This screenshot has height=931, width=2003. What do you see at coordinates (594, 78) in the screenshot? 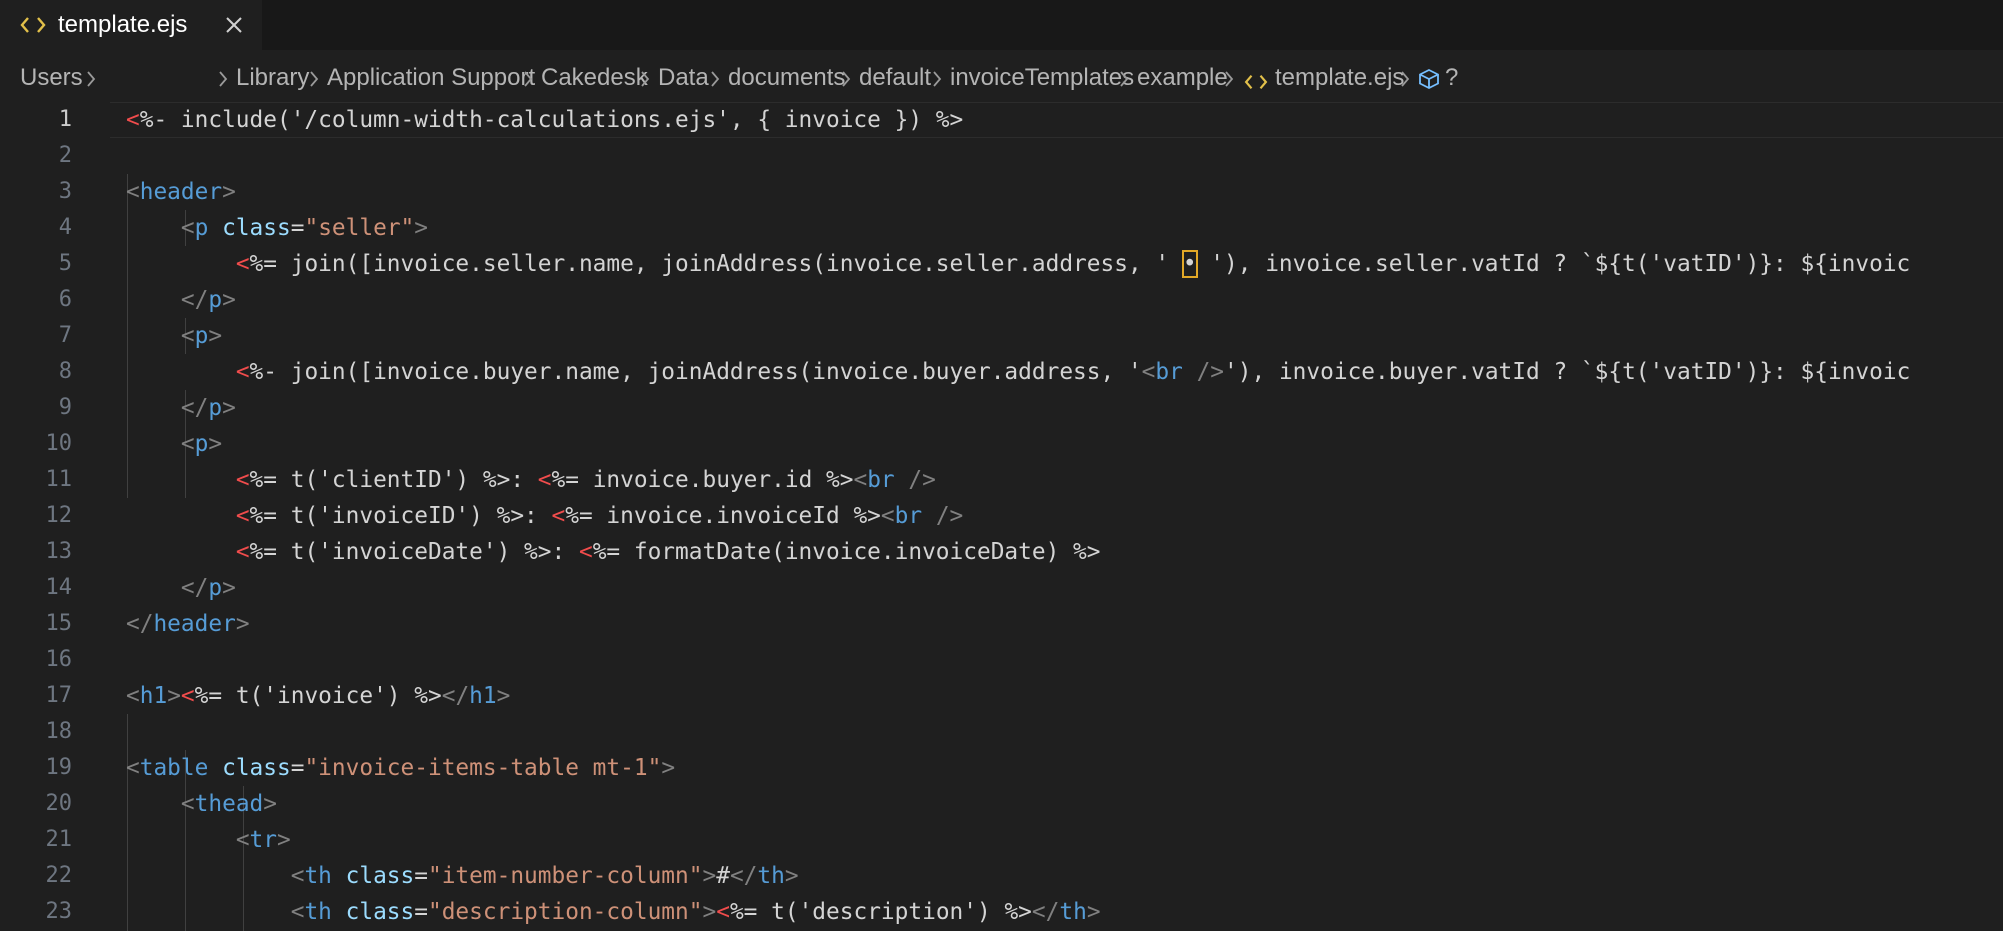
I see `breadcrumb-item-cakedesk: Cakedesk` at bounding box center [594, 78].